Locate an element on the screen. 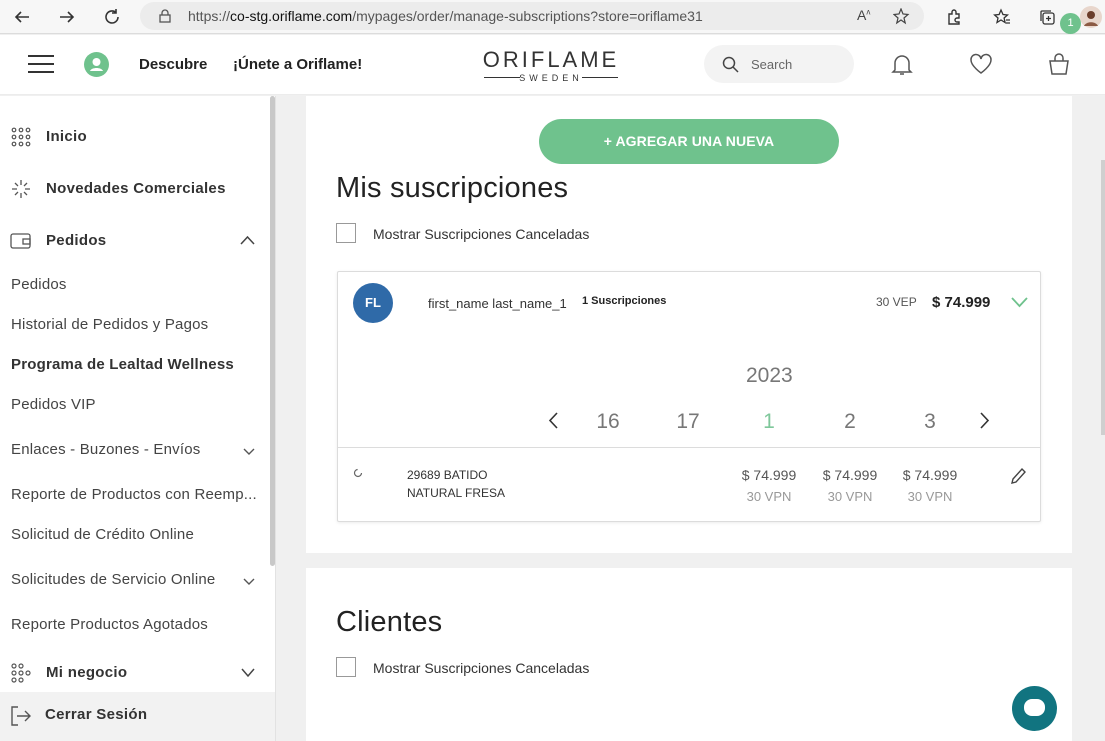 The image size is (1105, 741). divider is located at coordinates (689, 447).